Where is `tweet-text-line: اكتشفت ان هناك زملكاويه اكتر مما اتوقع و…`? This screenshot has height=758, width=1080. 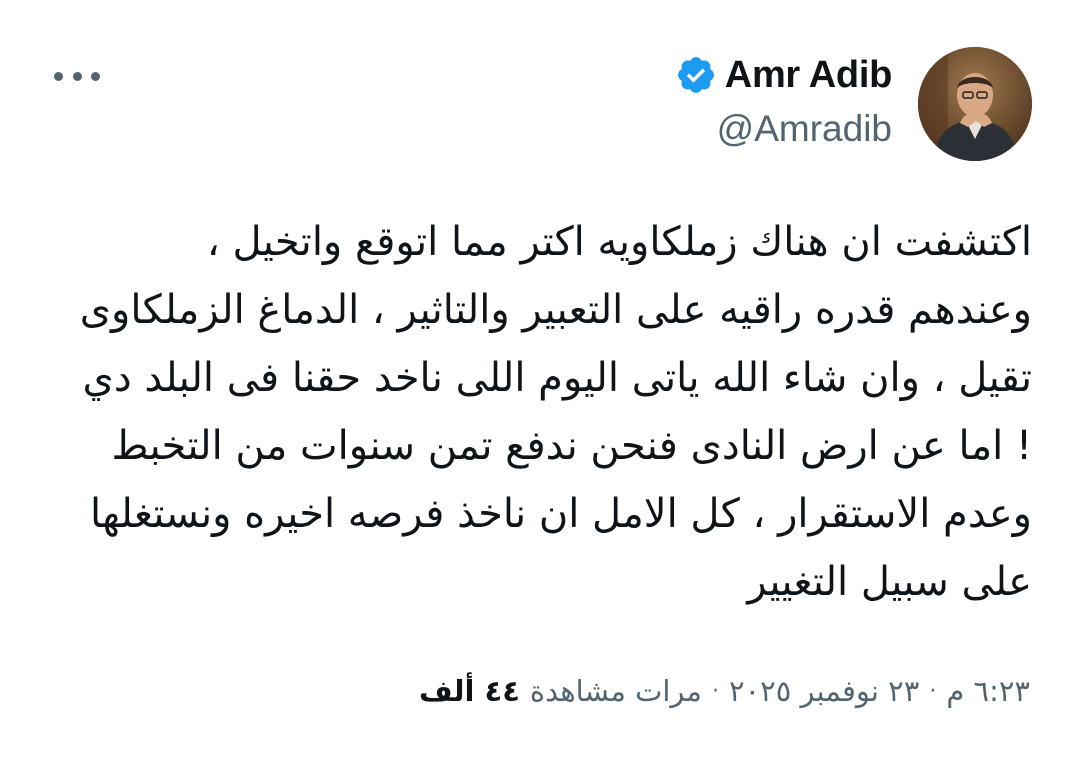 tweet-text-line: اكتشفت ان هناك زملكاويه اكتر مما اتوقع و… is located at coordinates (619, 242).